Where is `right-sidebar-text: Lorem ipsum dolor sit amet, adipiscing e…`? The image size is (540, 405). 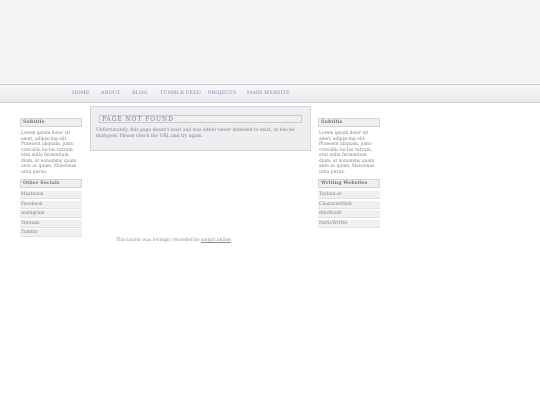 right-sidebar-text: Lorem ipsum dolor sit amet, adipiscing e… is located at coordinates (347, 153).